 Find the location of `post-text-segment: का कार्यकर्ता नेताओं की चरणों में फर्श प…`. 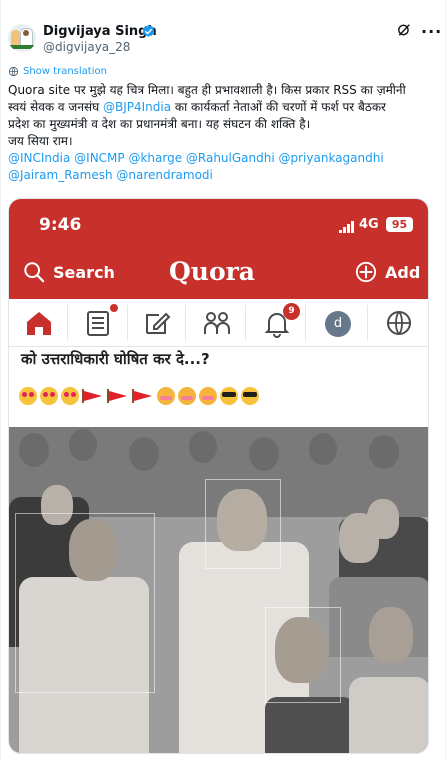

post-text-segment: का कार्यकर्ता नेताओं की चरणों में फर्श प… is located at coordinates (278, 107).